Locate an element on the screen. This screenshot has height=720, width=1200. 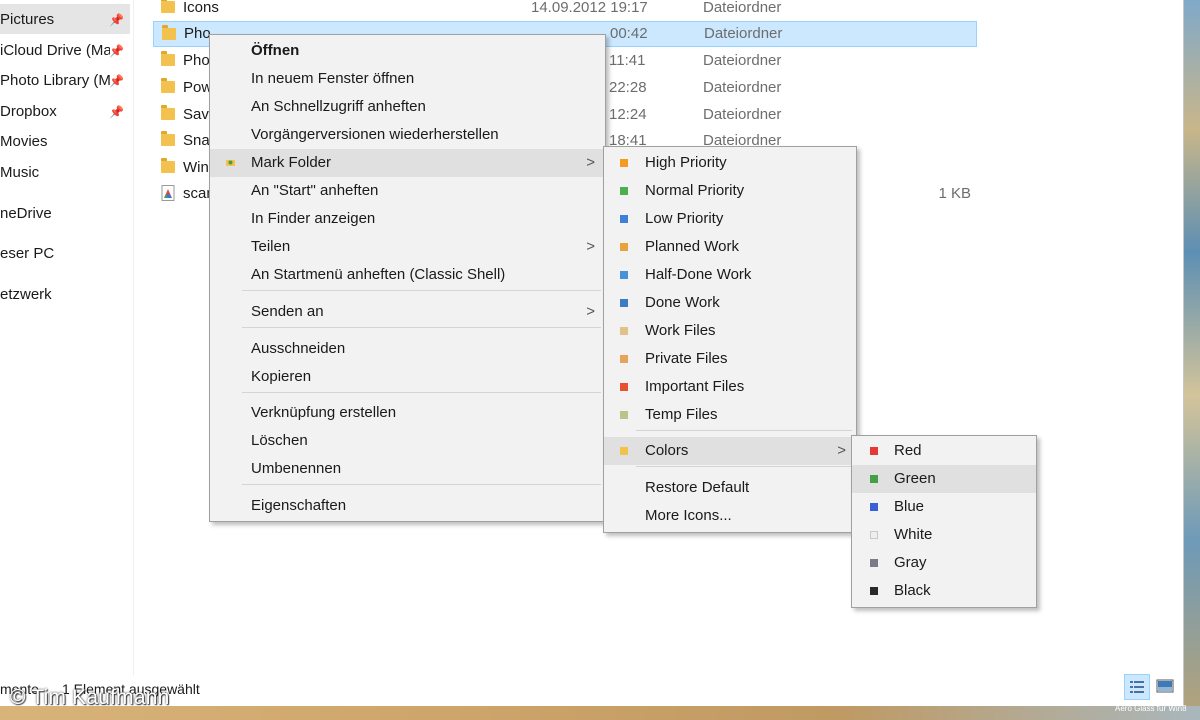
private-files-folder-icon is located at coordinates (624, 359).